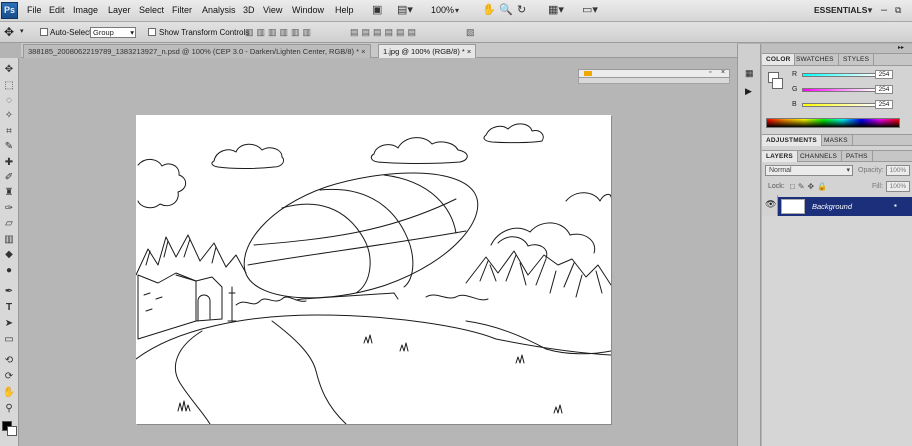 The height and width of the screenshot is (446, 912). What do you see at coordinates (898, 170) in the screenshot?
I see `opacity-field: 100%` at bounding box center [898, 170].